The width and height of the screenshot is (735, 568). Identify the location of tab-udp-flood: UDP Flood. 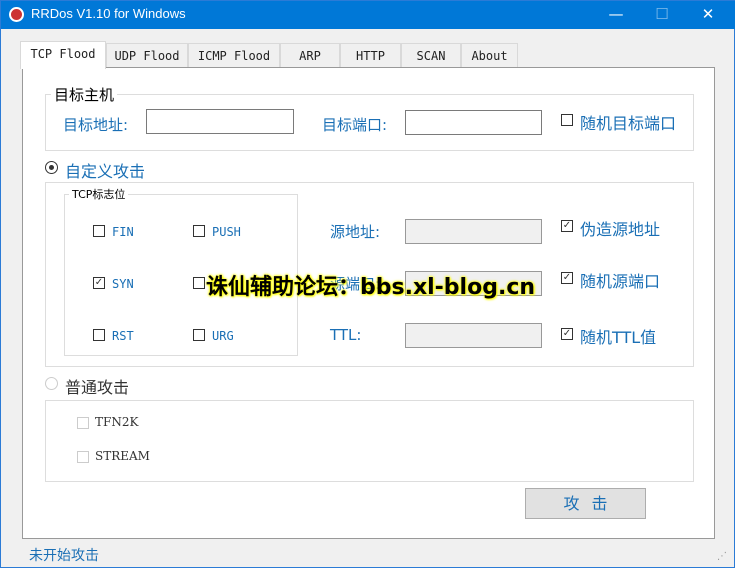
(147, 55).